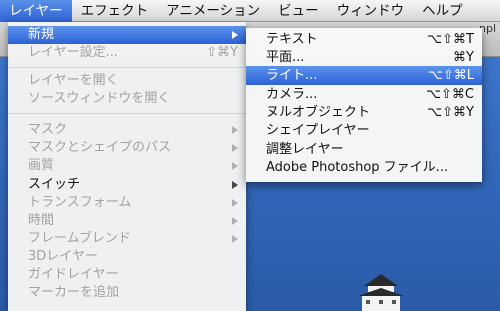 This screenshot has height=311, width=500. Describe the element at coordinates (318, 130) in the screenshot. I see `submenu-item-label: シェイプレイヤー` at that location.